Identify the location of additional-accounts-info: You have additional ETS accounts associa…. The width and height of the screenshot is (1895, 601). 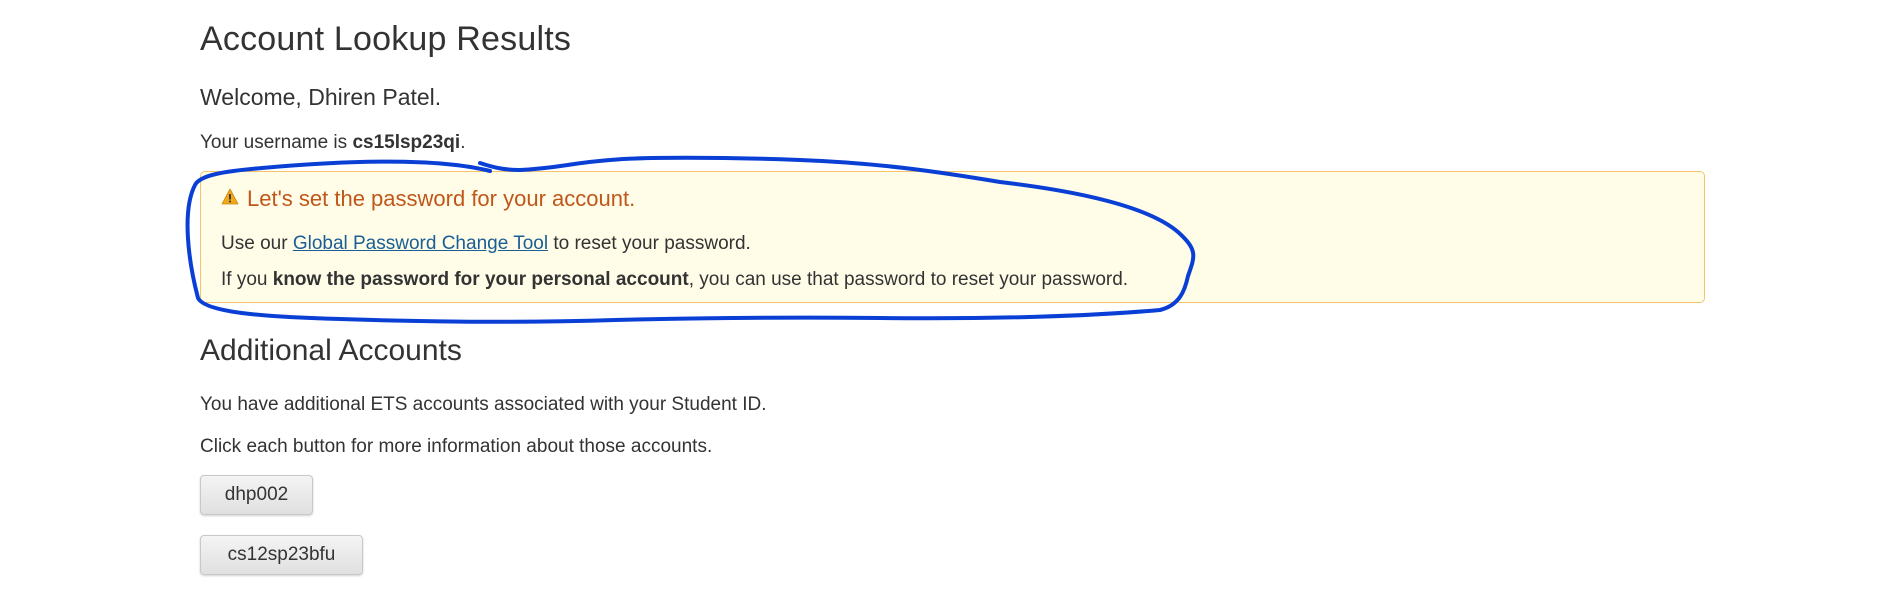
(483, 404).